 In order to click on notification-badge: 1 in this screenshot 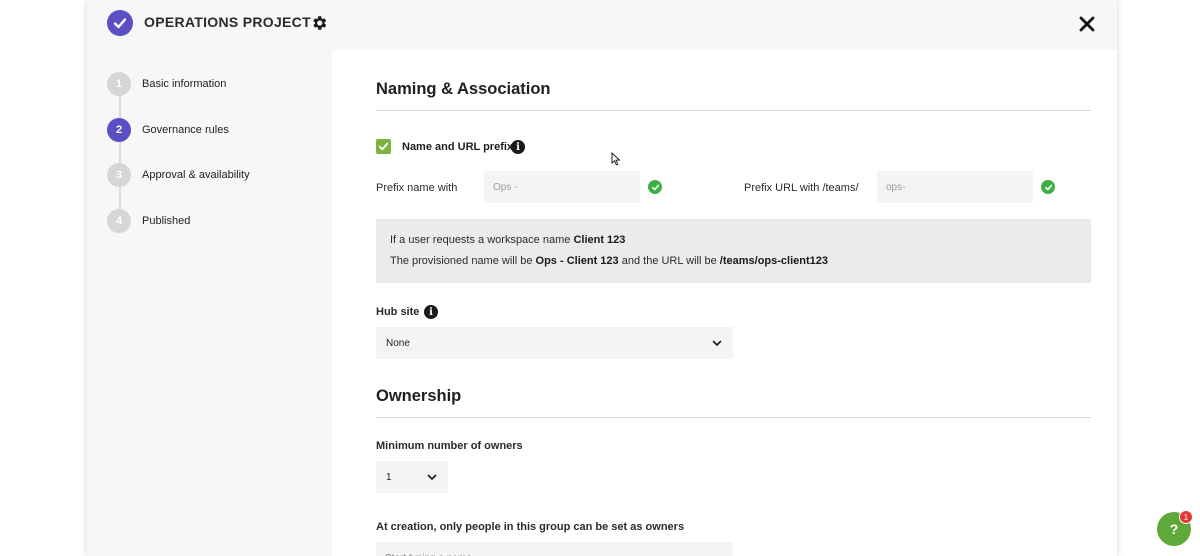, I will do `click(1186, 517)`.